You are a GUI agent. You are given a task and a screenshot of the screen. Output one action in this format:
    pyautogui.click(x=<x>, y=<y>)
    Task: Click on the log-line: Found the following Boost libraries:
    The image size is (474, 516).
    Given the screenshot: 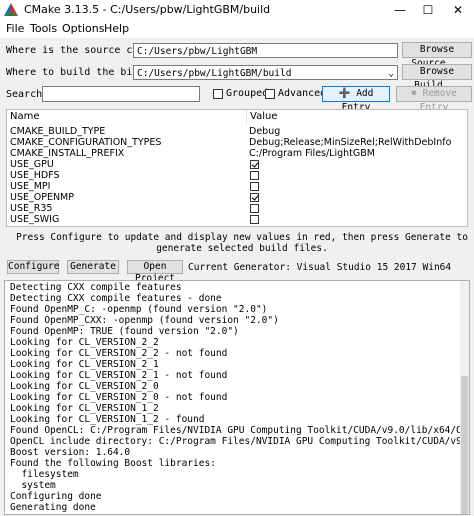 What is the action you would take?
    pyautogui.click(x=113, y=463)
    